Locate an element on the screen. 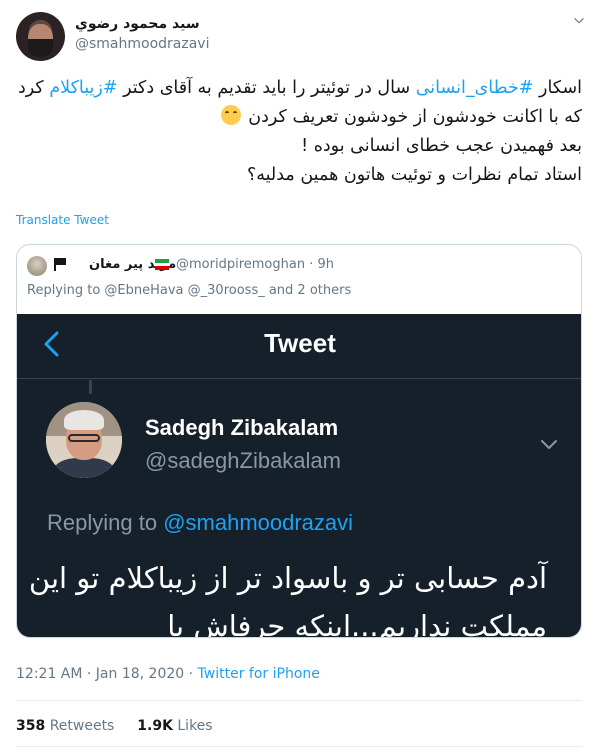  black-flag-icon is located at coordinates (60, 264).